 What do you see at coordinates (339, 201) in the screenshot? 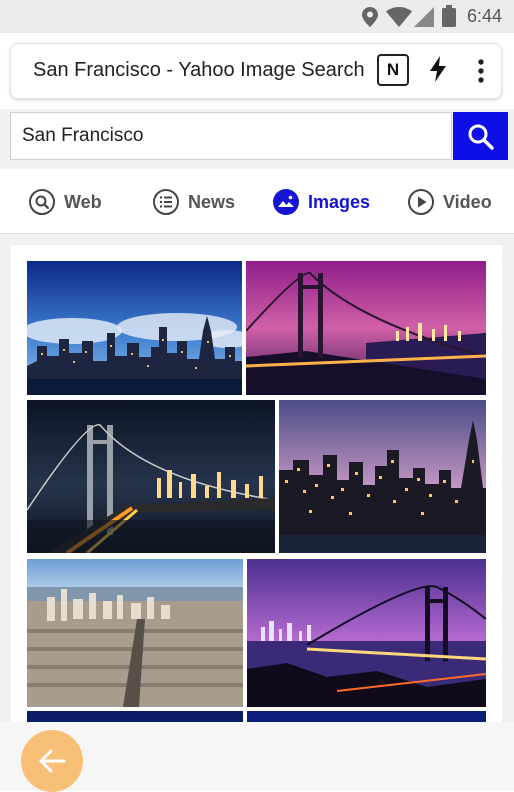
I see `tab-images-label: Images` at bounding box center [339, 201].